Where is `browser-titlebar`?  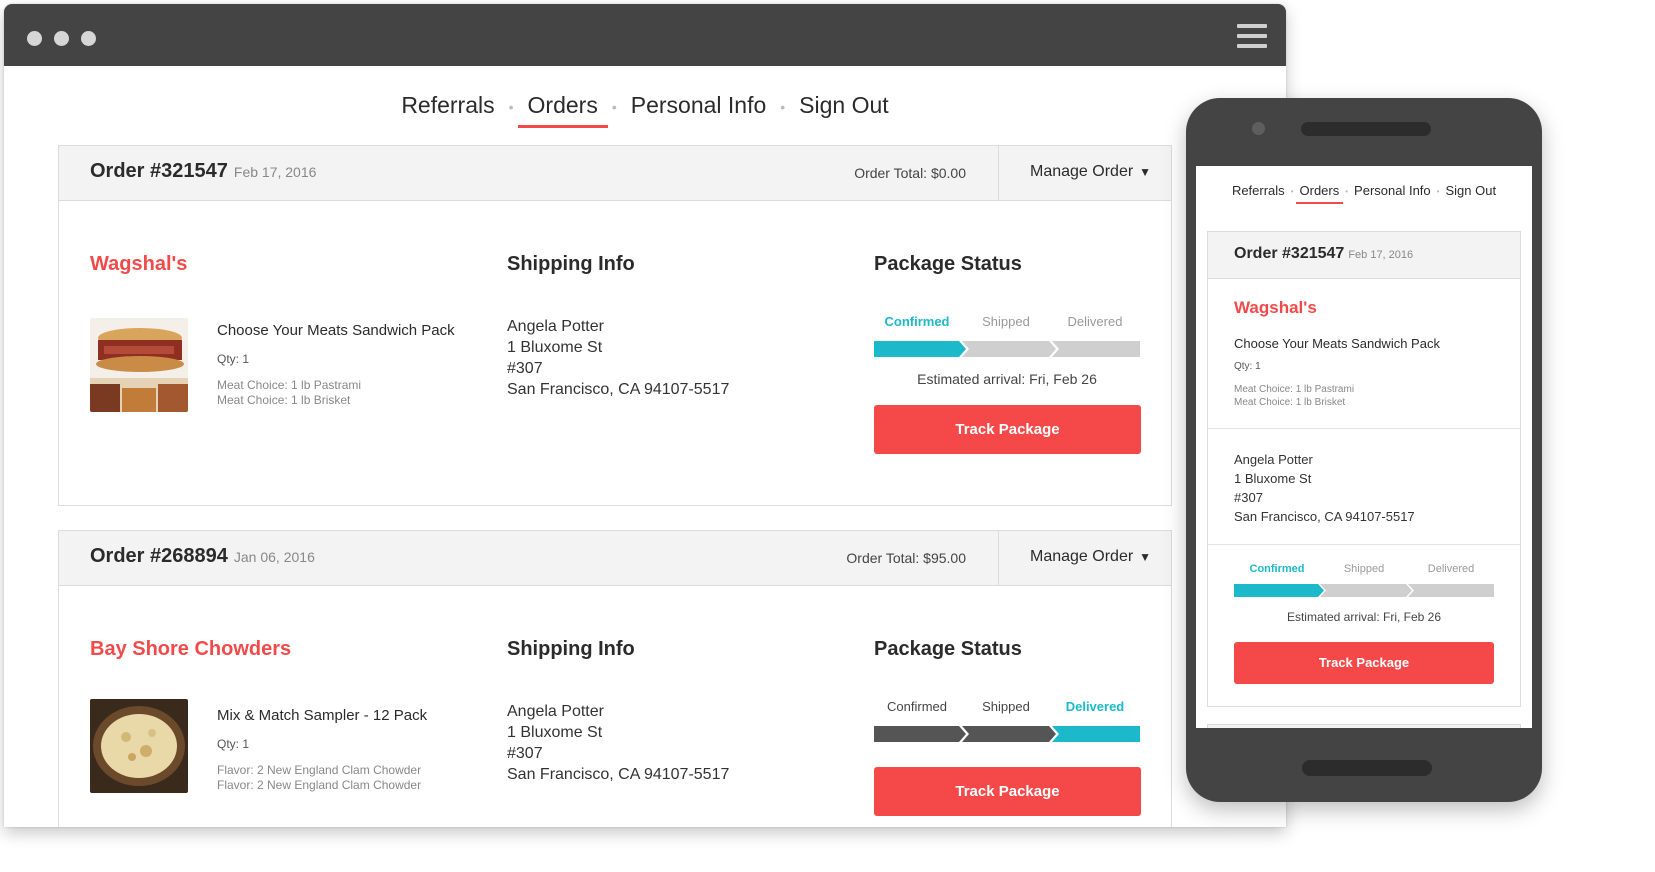
browser-titlebar is located at coordinates (645, 35).